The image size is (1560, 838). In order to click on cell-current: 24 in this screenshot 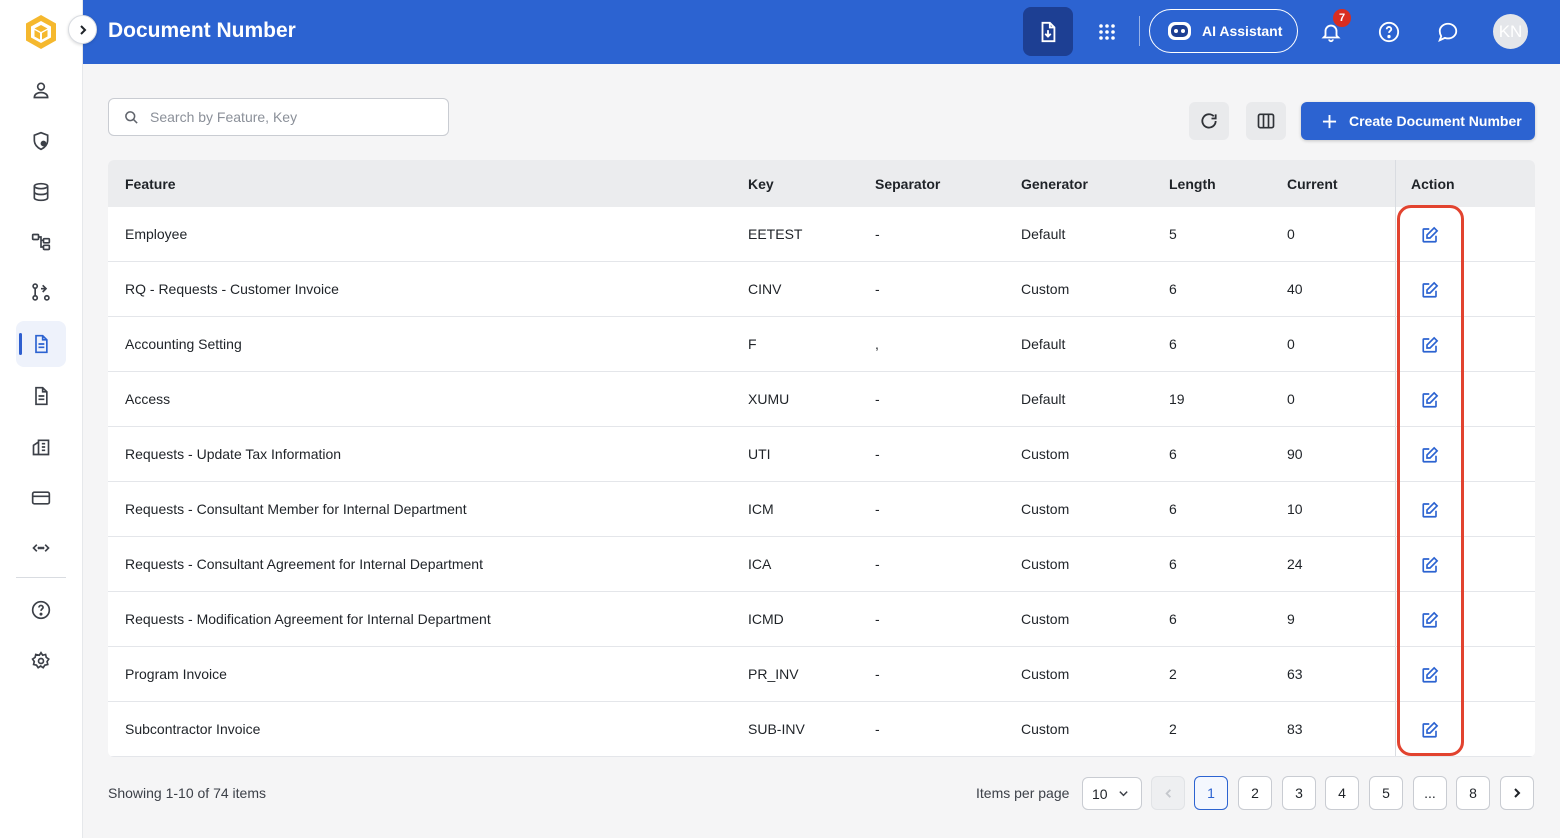, I will do `click(1295, 564)`.